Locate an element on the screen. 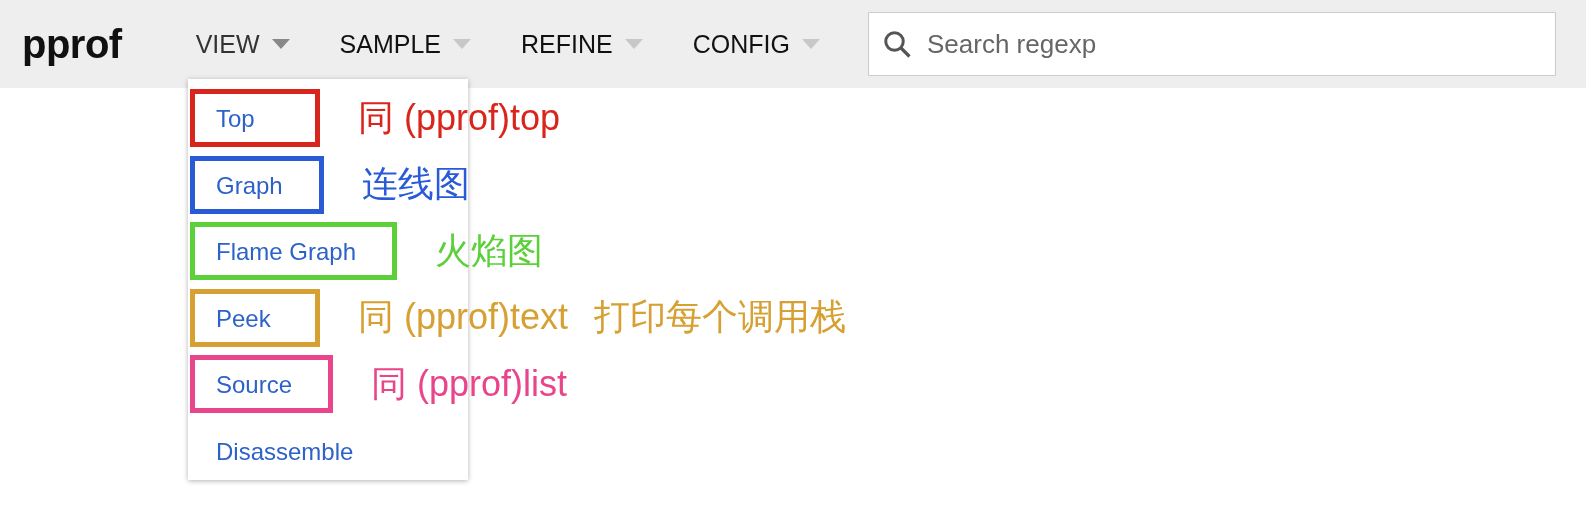 This screenshot has height=508, width=1586. menu-item: Peek is located at coordinates (255, 317).